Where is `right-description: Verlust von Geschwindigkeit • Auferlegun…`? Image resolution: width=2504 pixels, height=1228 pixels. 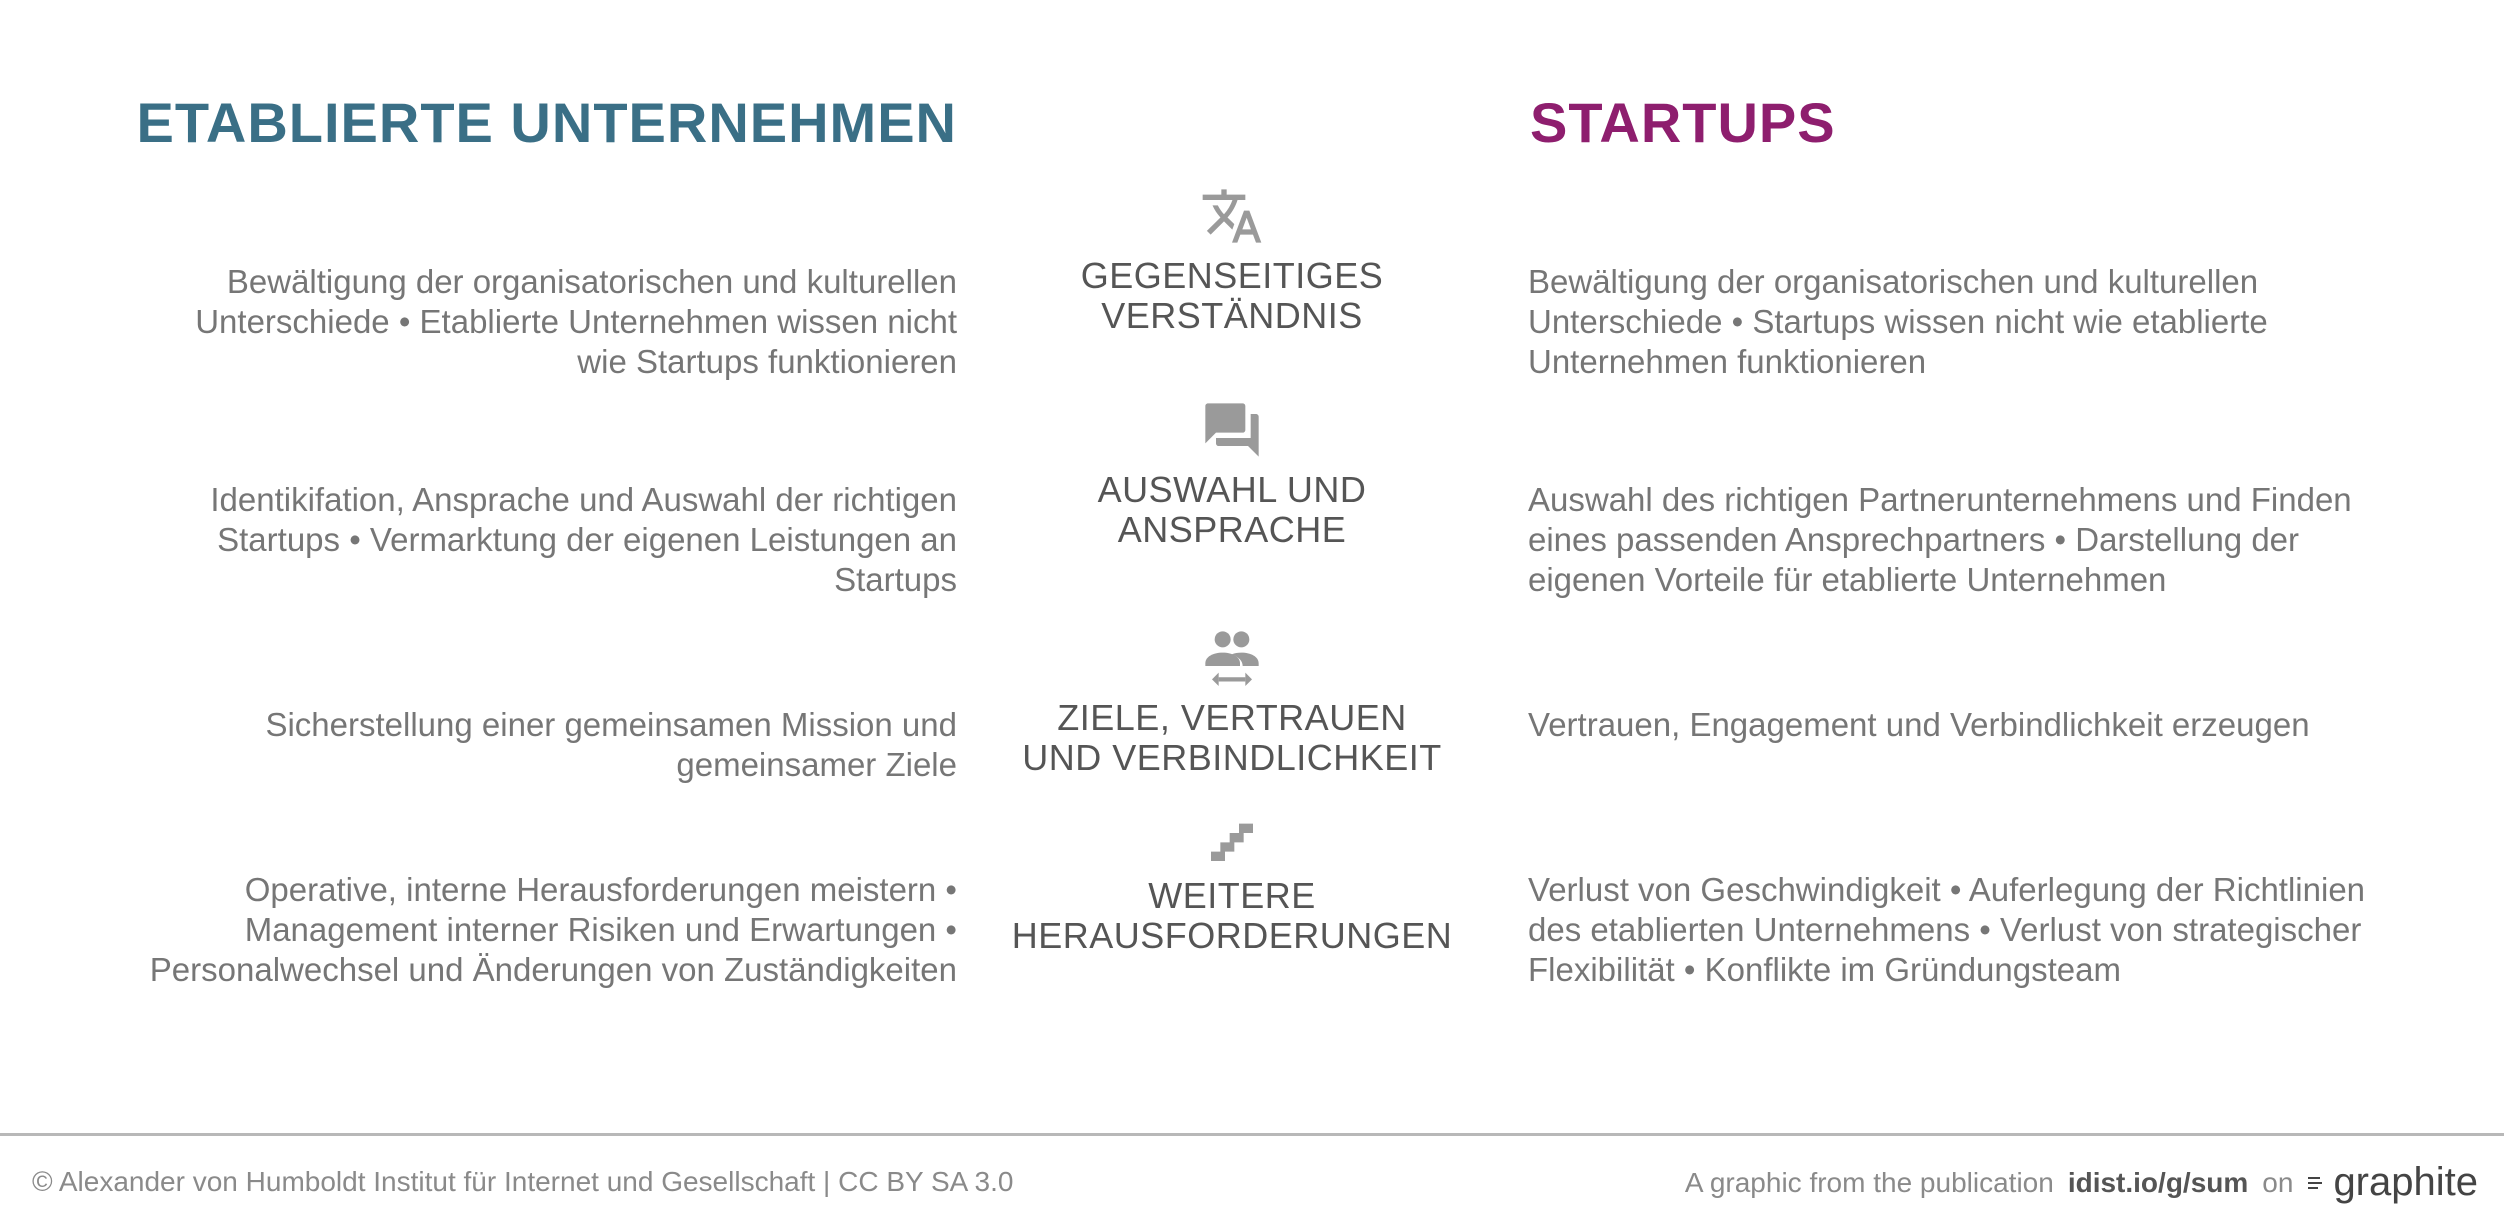
right-description: Verlust von Geschwindigkeit • Auferlegun… is located at coordinates (1947, 929).